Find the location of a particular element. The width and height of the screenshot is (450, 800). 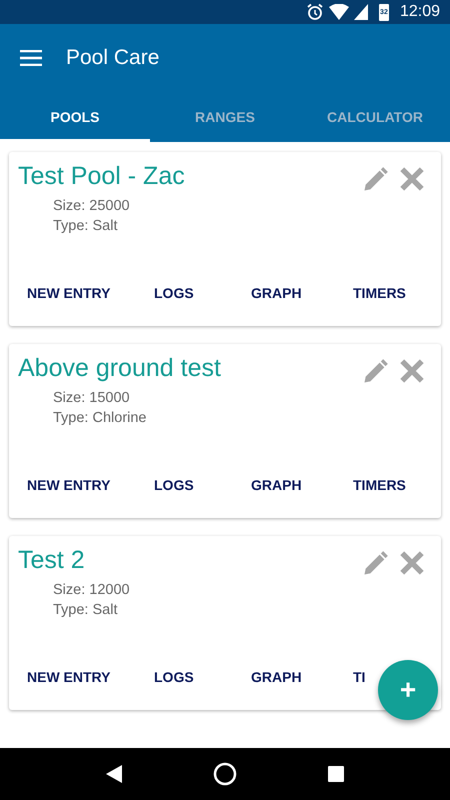

pool-name: Test Pool - Zac is located at coordinates (101, 176).